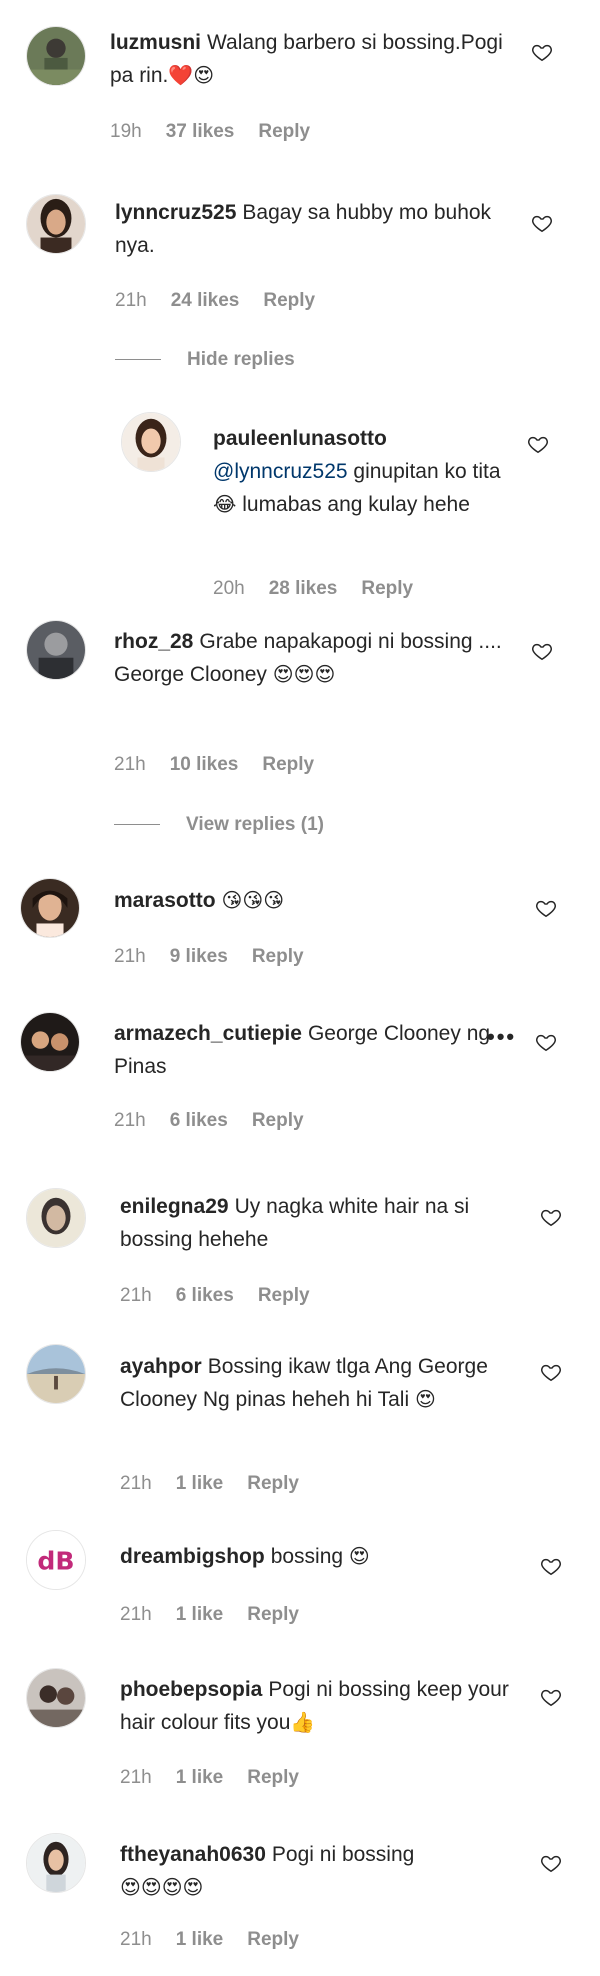 The width and height of the screenshot is (600, 1976). I want to click on comment-text: ftheyanah0630 Pogi ni bossing 😍😍😍😍, so click(322, 1871).